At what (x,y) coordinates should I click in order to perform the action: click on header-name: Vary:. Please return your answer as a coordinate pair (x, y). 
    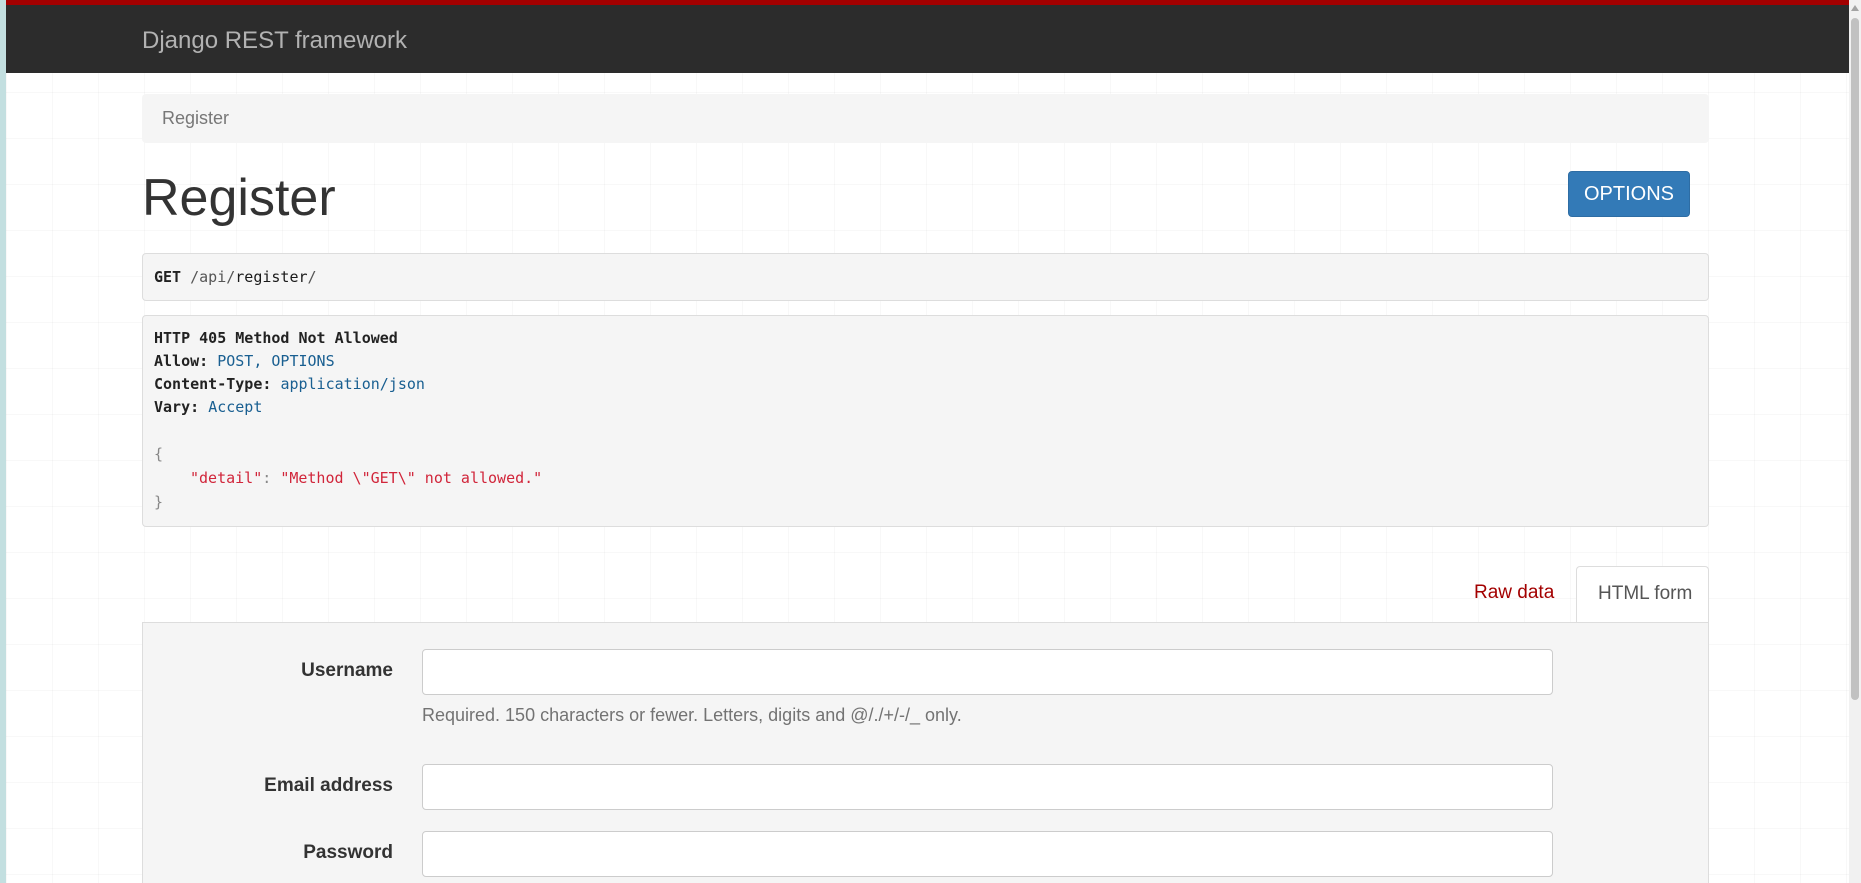
    Looking at the image, I should click on (177, 407).